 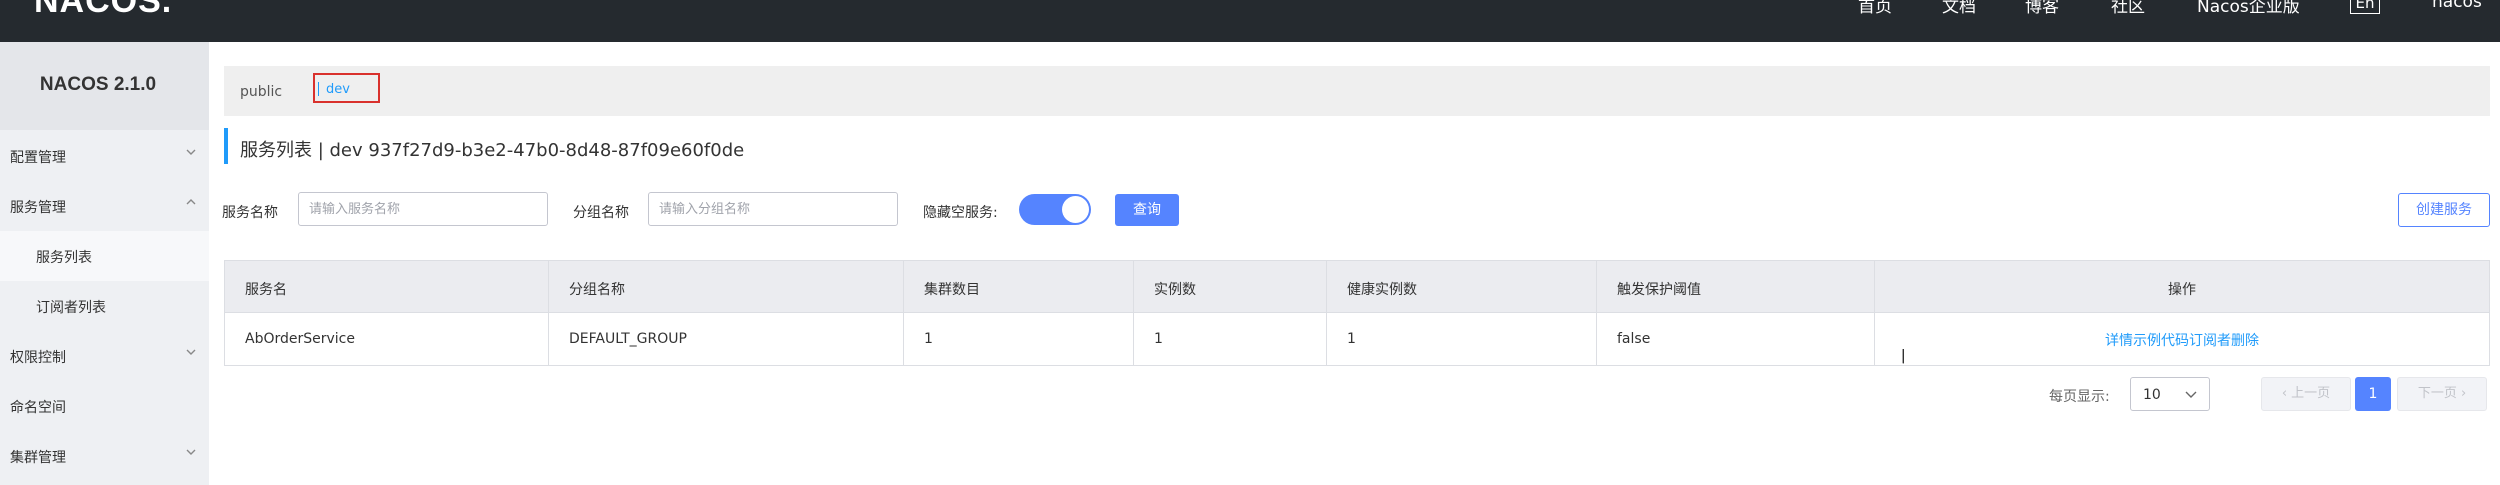 What do you see at coordinates (2210, 341) in the screenshot?
I see `subscribers-link: 订阅者` at bounding box center [2210, 341].